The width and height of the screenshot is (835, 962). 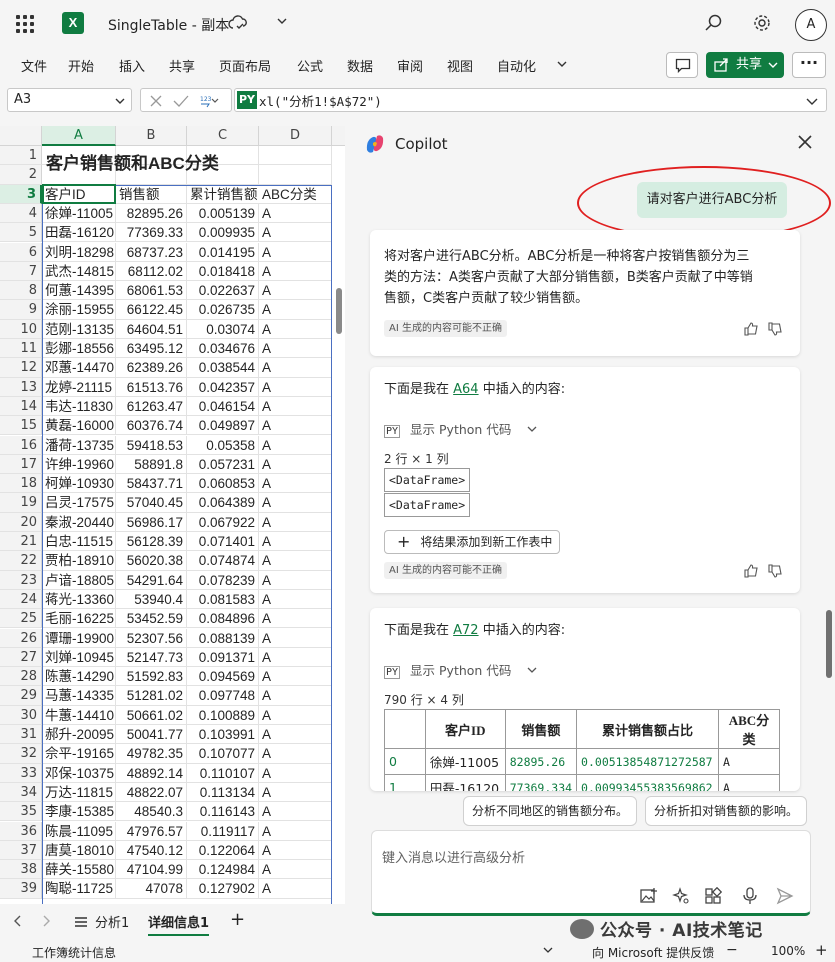 What do you see at coordinates (151, 889) in the screenshot?
I see `grid-cell: 47078` at bounding box center [151, 889].